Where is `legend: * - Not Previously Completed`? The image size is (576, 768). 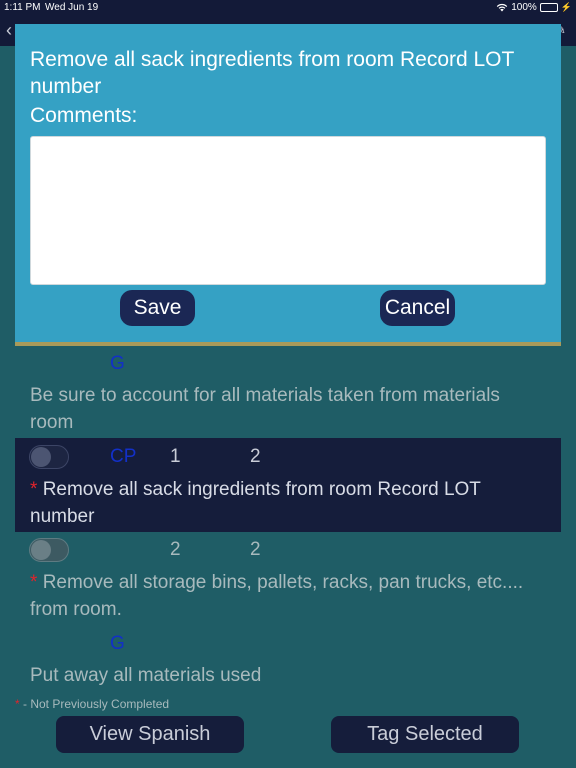 legend: * - Not Previously Completed is located at coordinates (92, 704).